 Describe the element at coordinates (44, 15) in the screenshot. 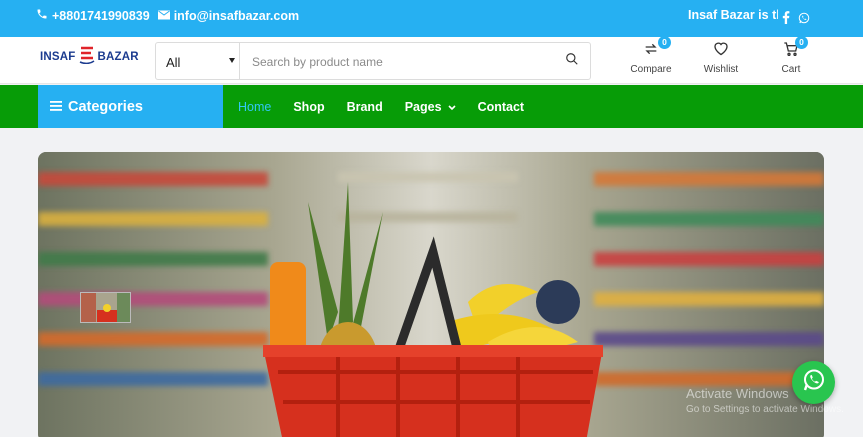

I see `phone-icon` at that location.